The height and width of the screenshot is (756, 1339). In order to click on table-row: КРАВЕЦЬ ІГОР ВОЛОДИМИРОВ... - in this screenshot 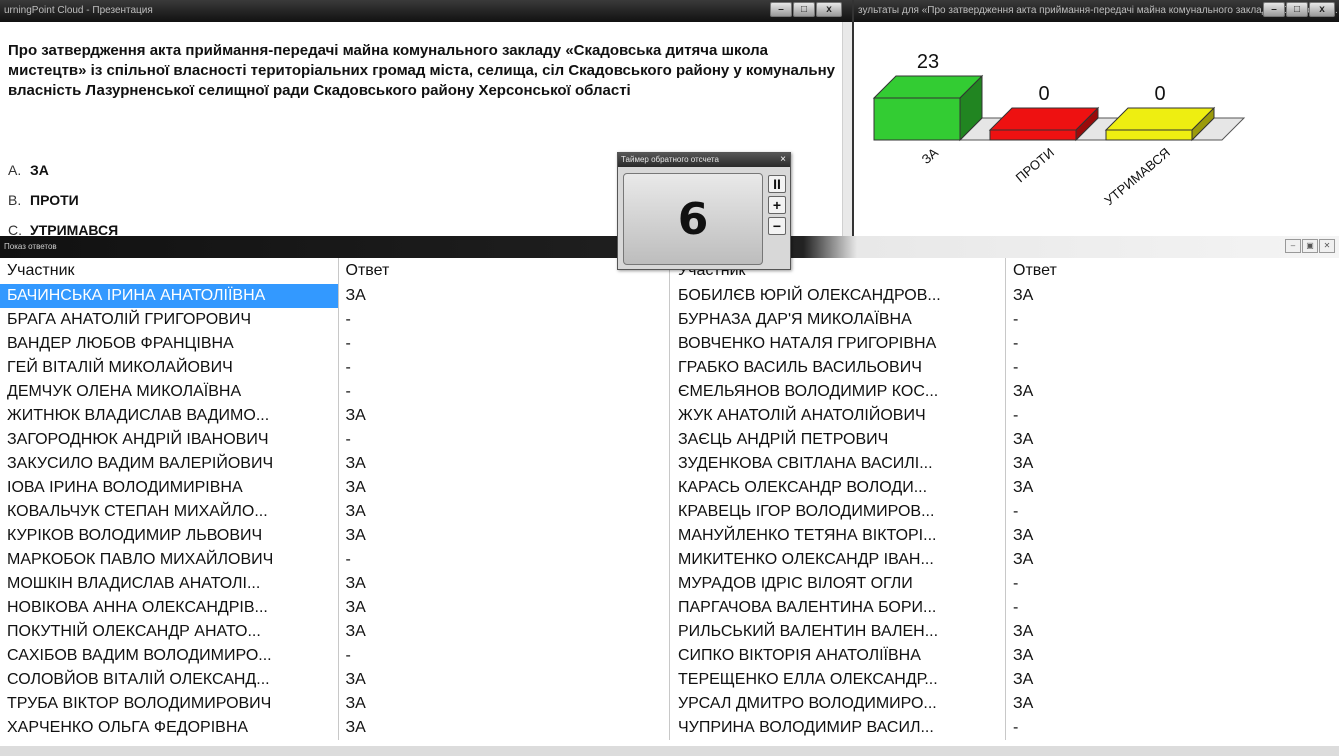, I will do `click(1005, 512)`.